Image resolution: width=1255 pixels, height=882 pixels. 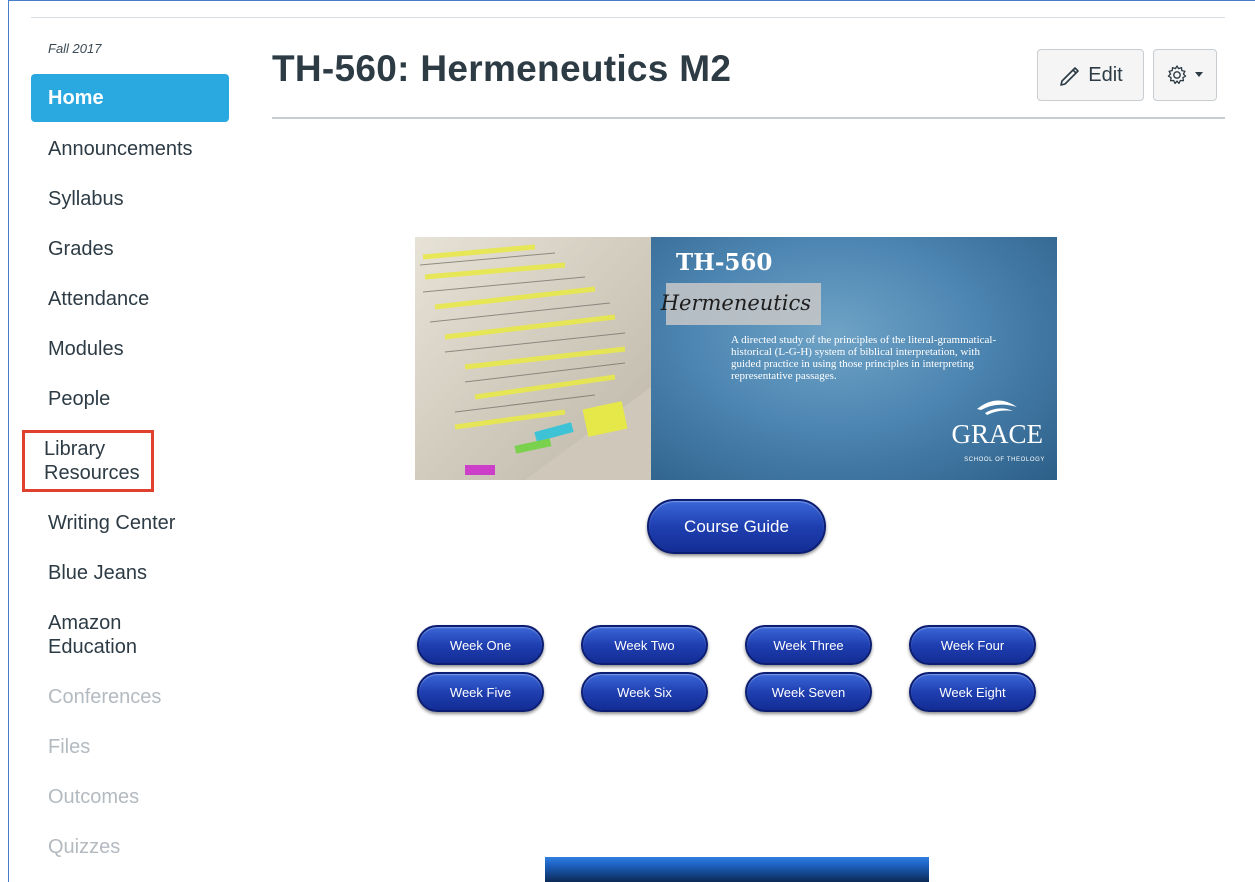 What do you see at coordinates (136, 199) in the screenshot?
I see `nav-item-syllabus: Syllabus` at bounding box center [136, 199].